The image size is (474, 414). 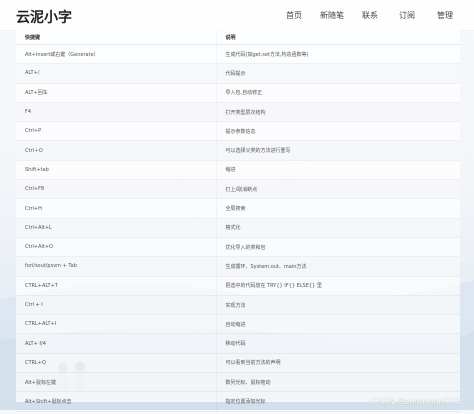 What do you see at coordinates (116, 401) in the screenshot?
I see `shortcut-key-cell: Alt+Shift+鼠标点击` at bounding box center [116, 401].